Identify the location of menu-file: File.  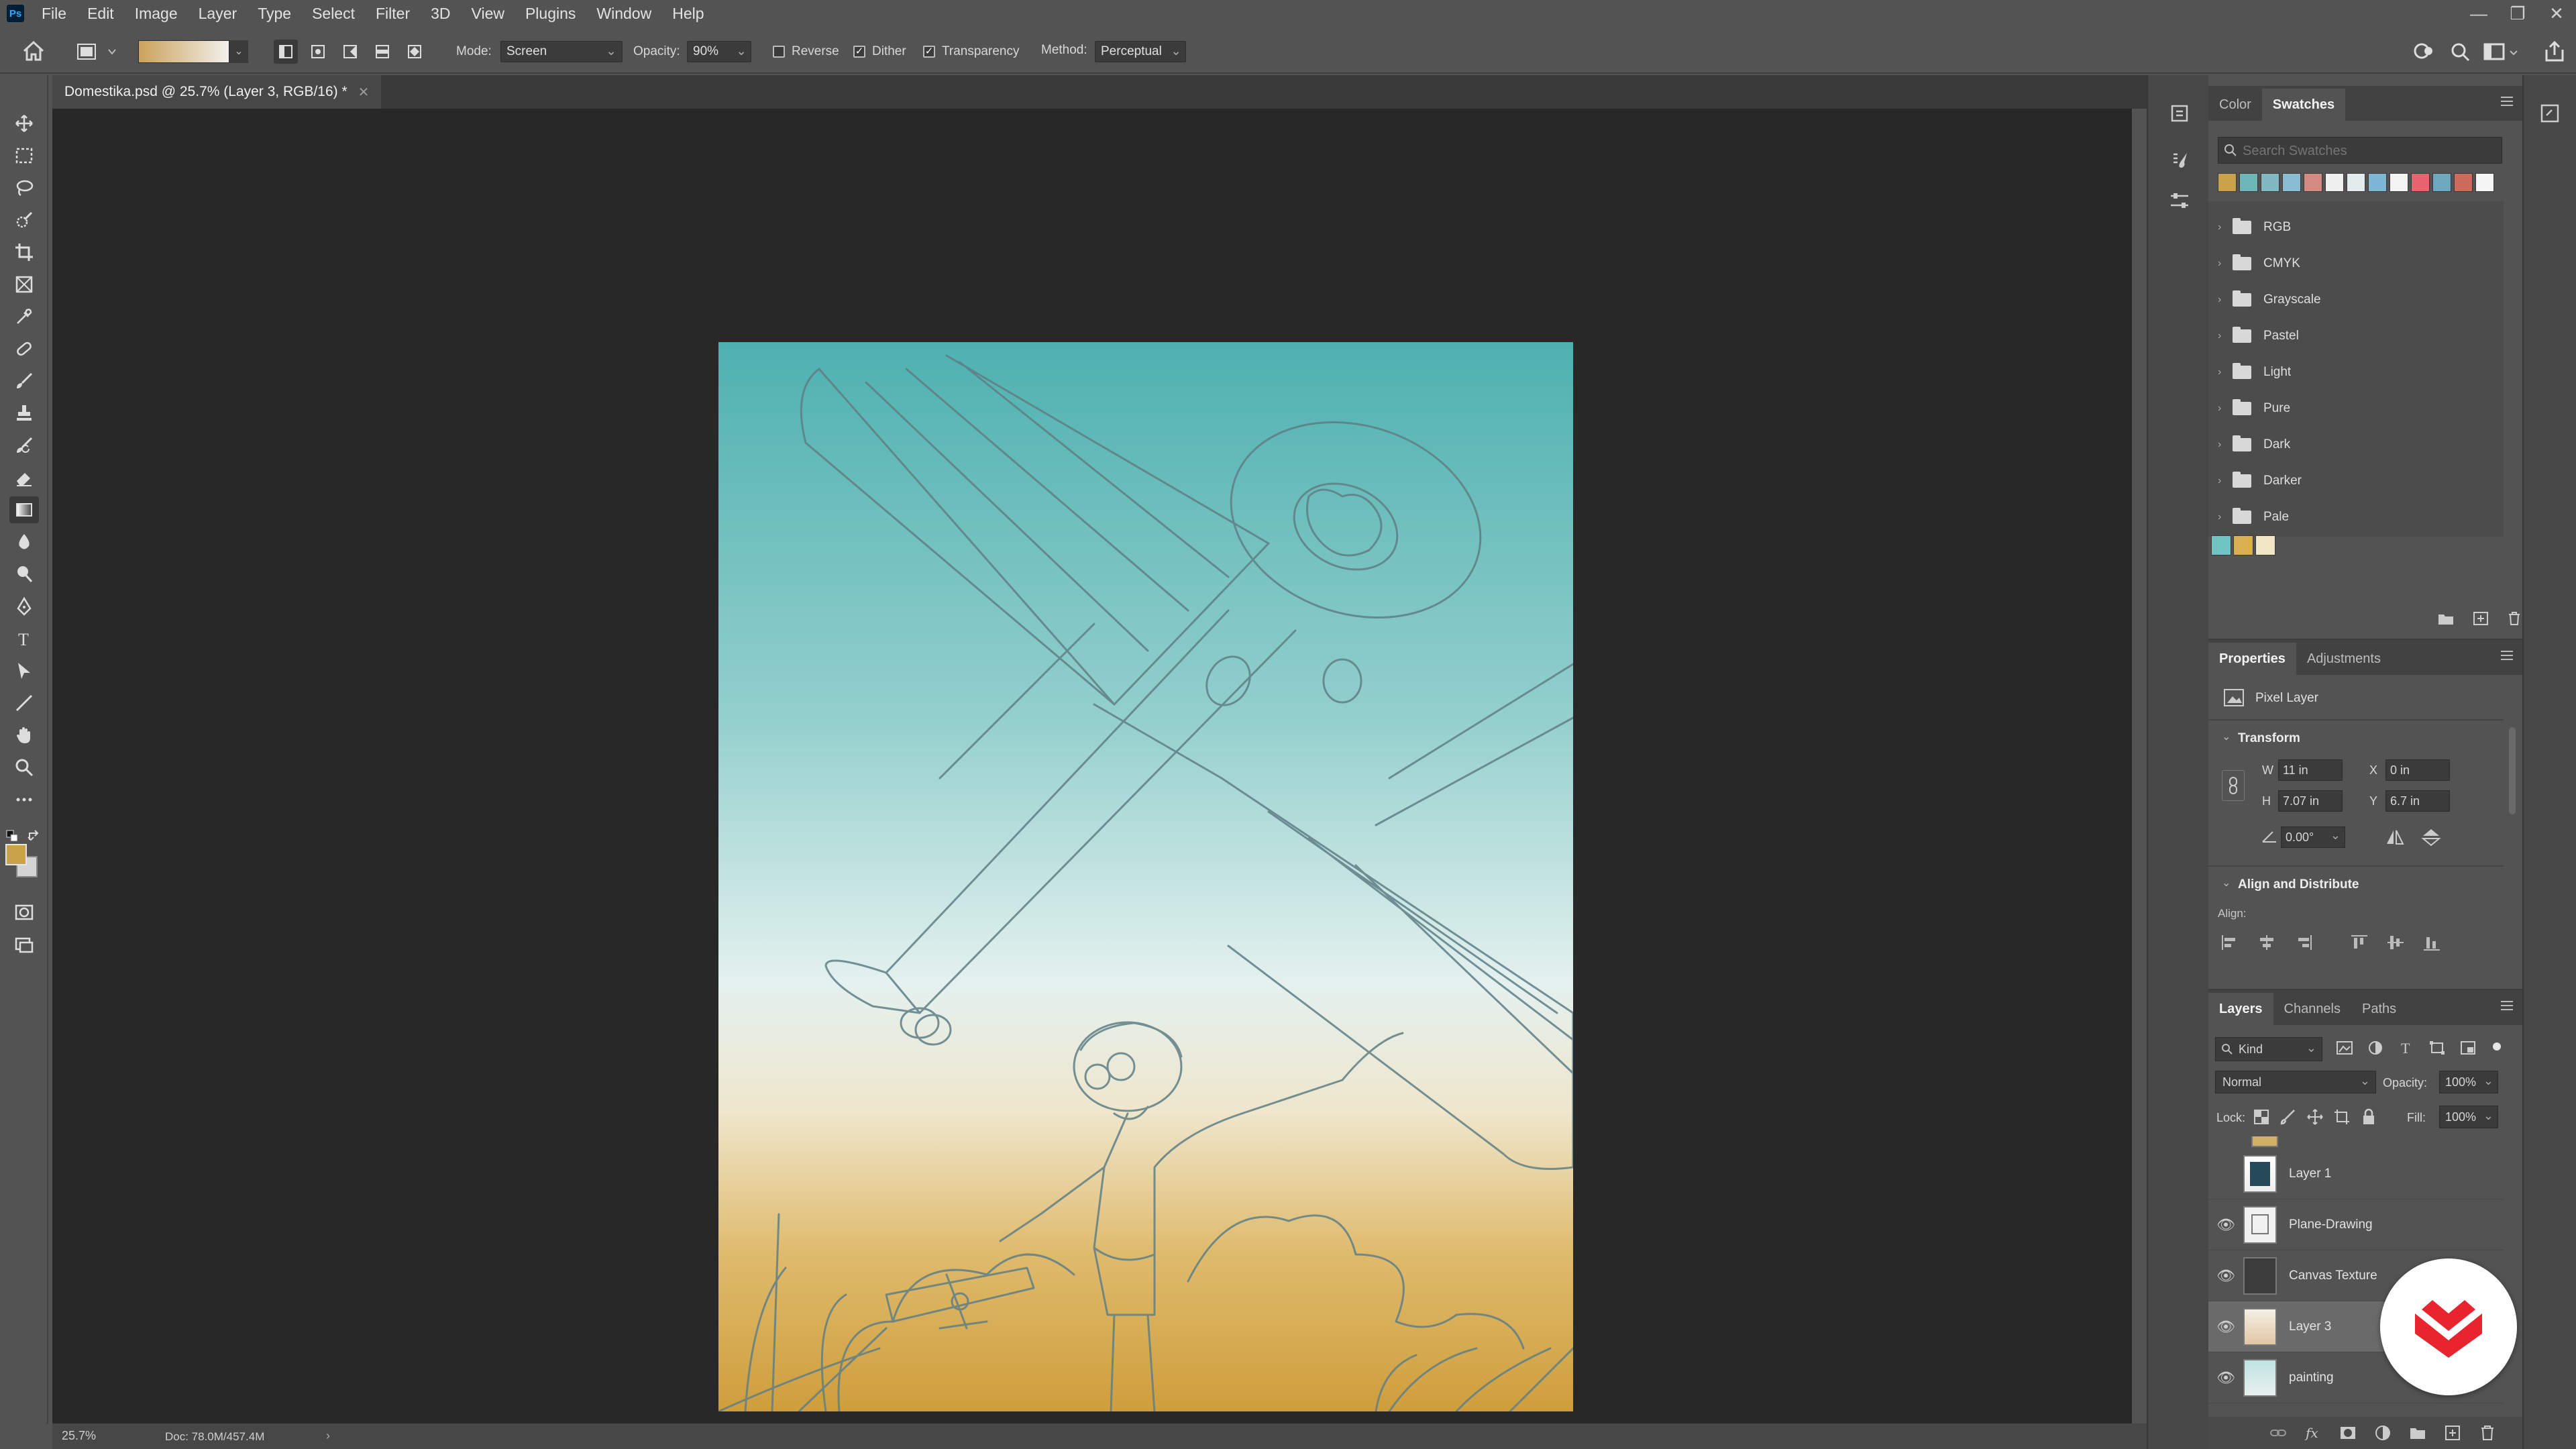
(54, 14).